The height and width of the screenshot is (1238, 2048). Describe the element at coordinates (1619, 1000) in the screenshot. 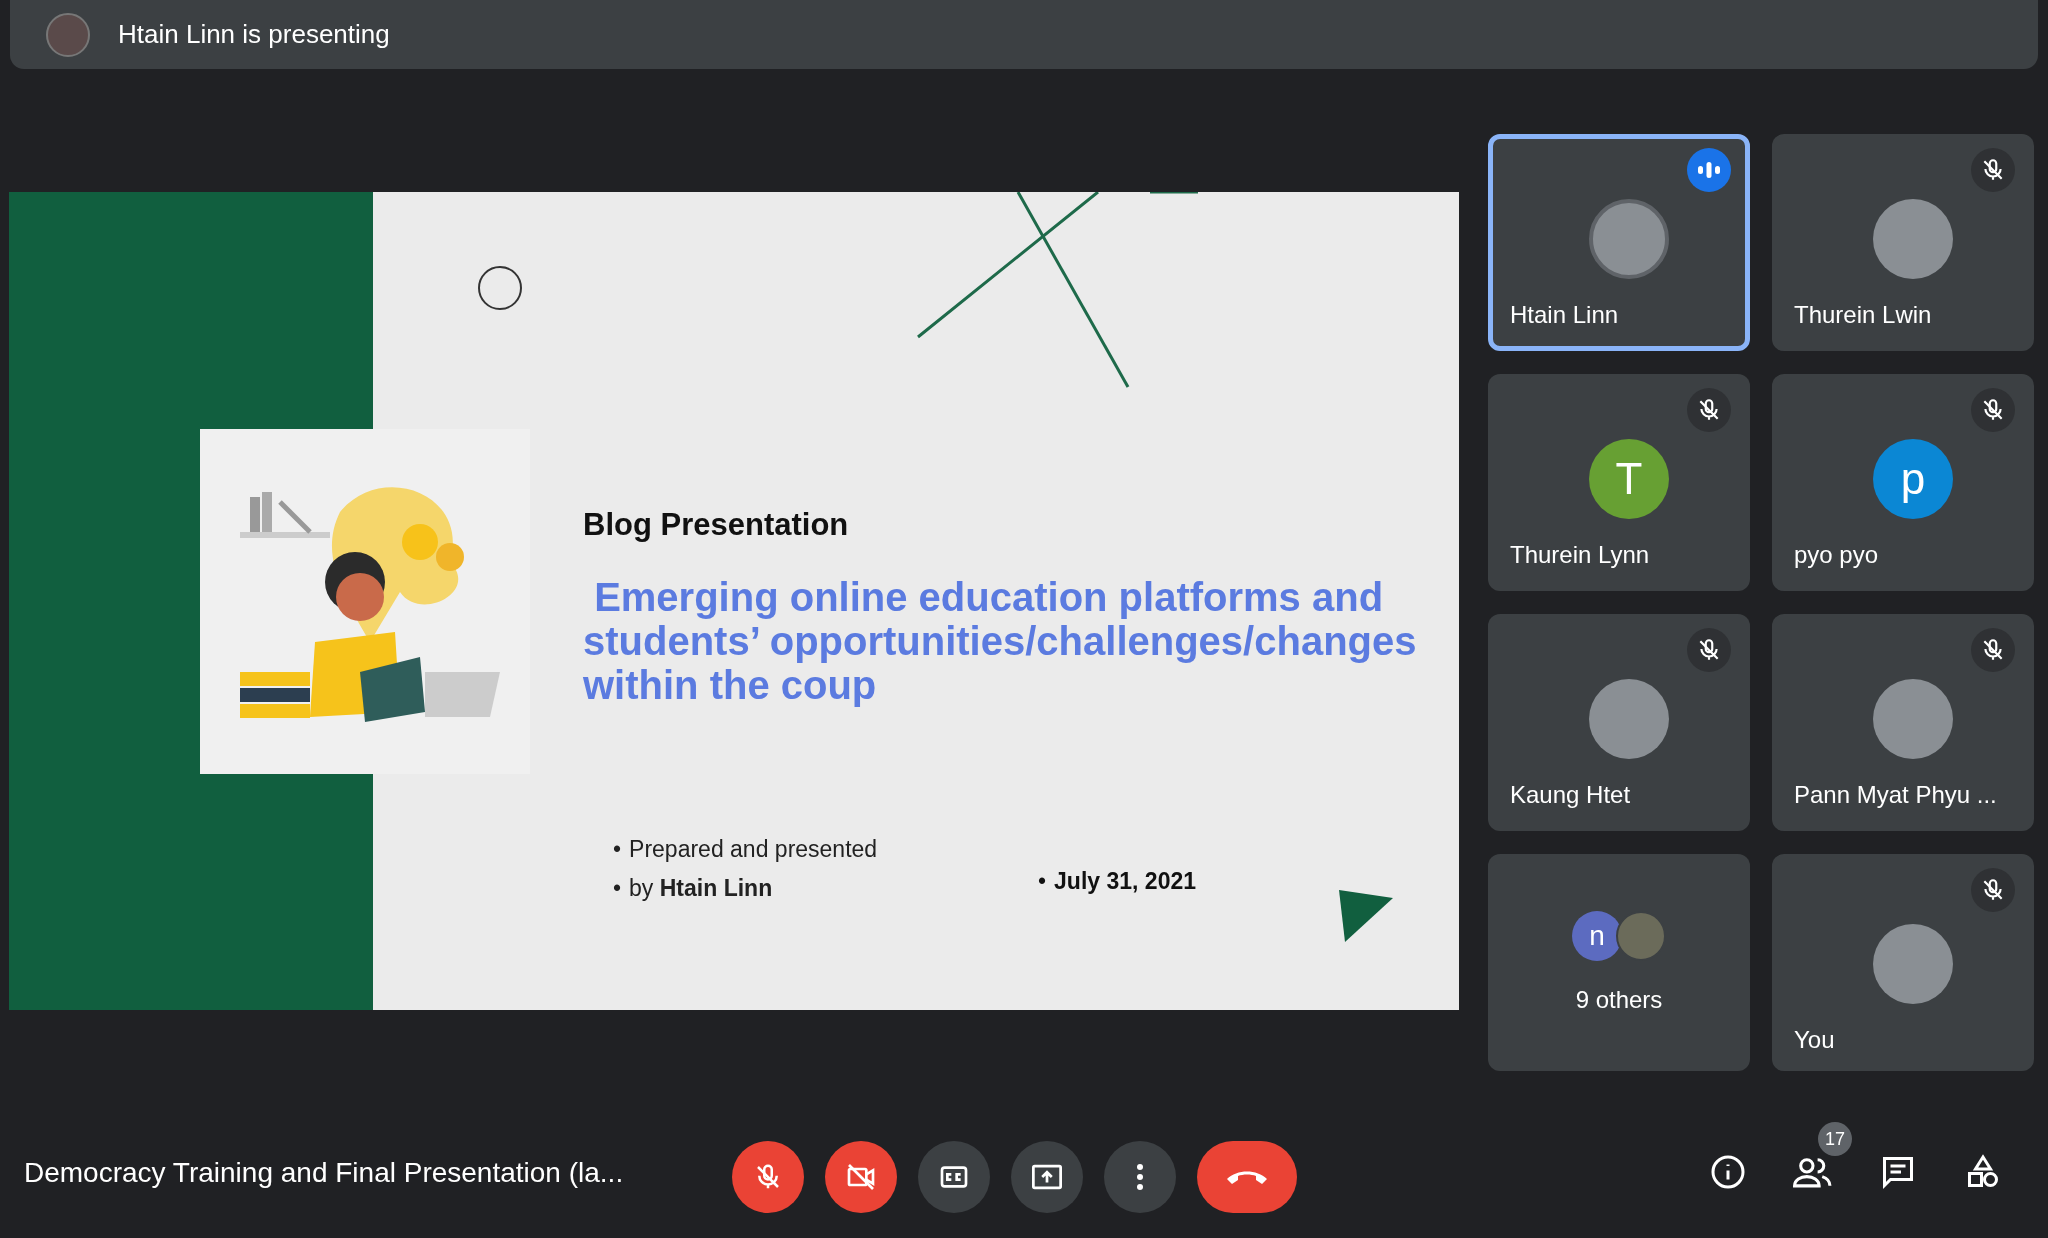

I see `participant-name: 9 others` at that location.